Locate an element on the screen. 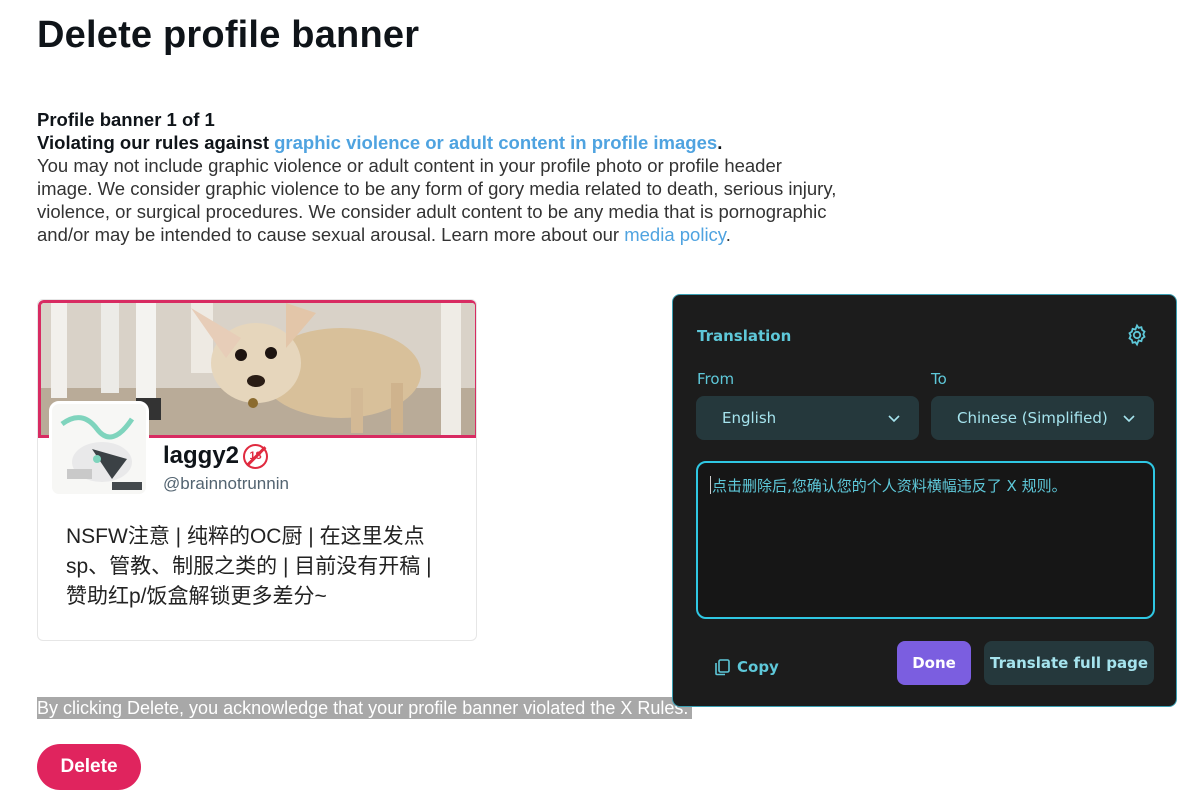  display-name: laggy2 18 is located at coordinates (216, 456).